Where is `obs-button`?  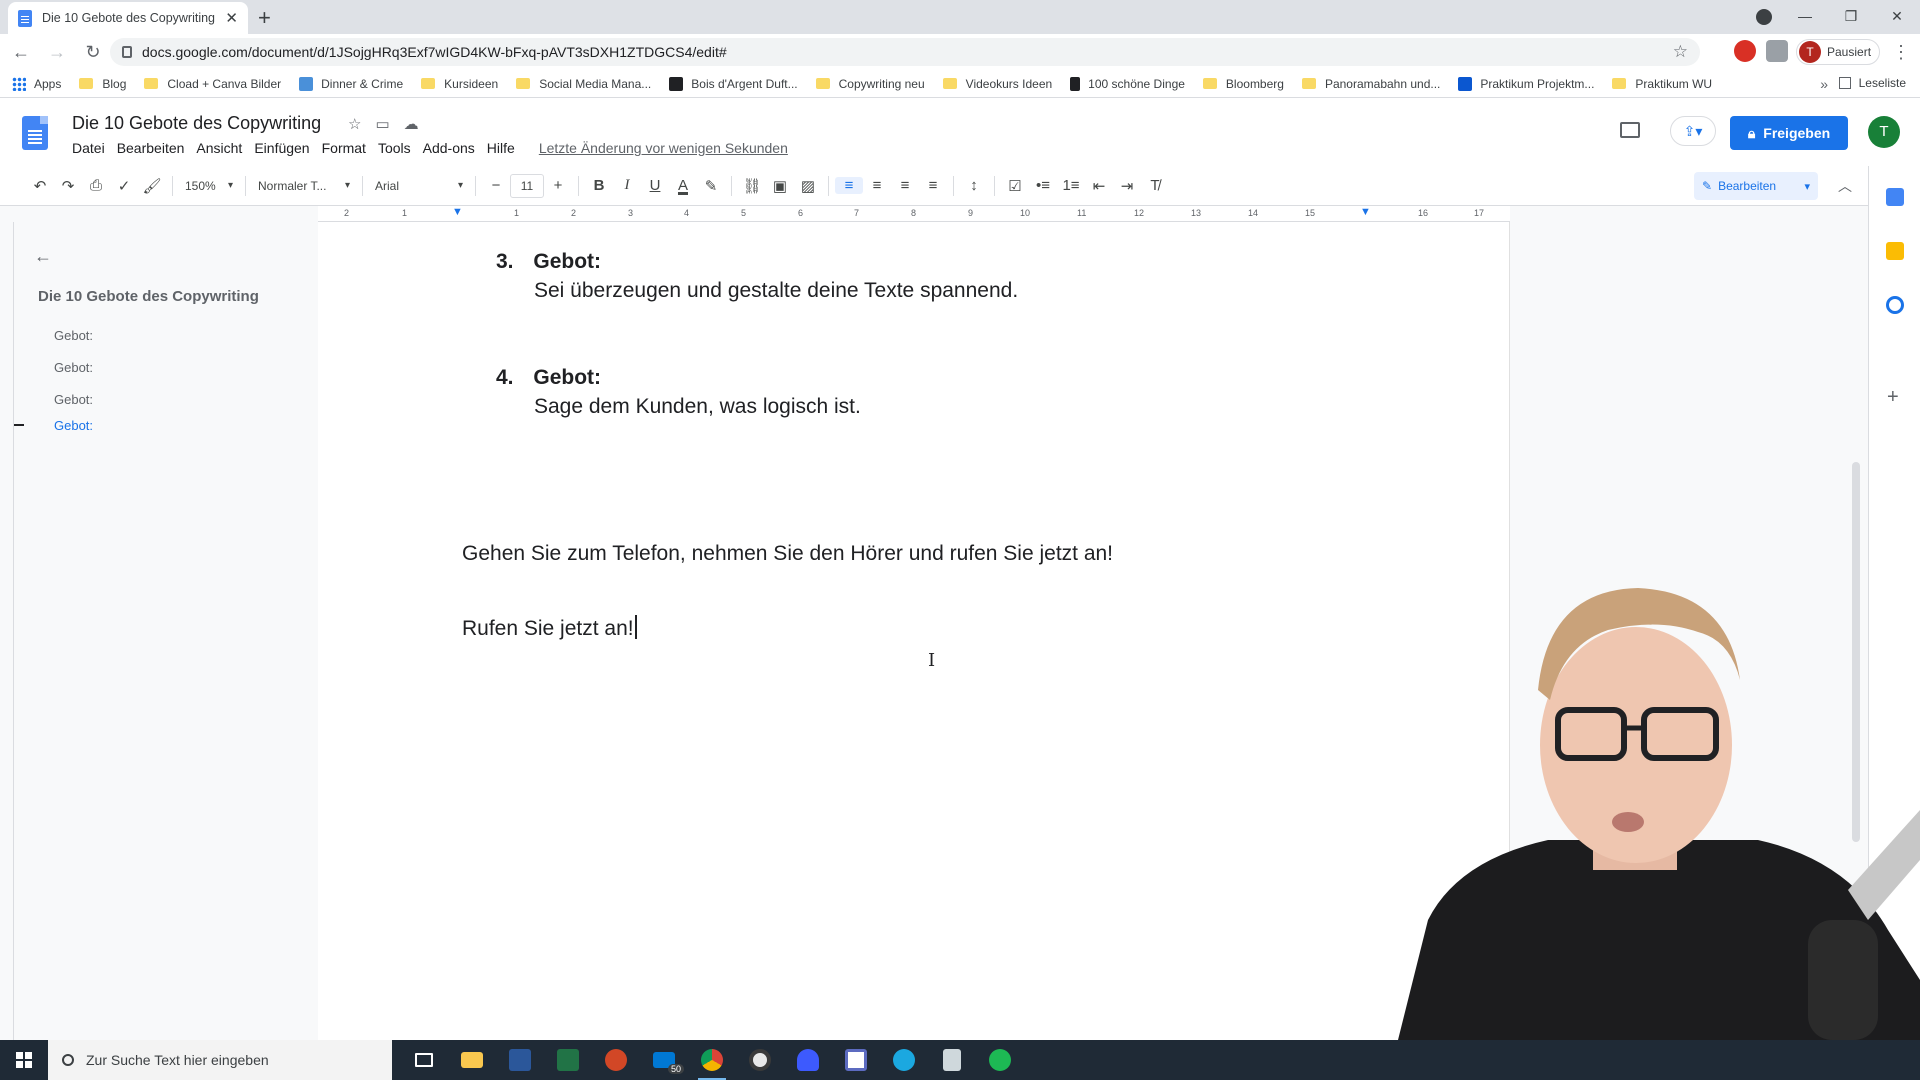
obs-button is located at coordinates (760, 1060).